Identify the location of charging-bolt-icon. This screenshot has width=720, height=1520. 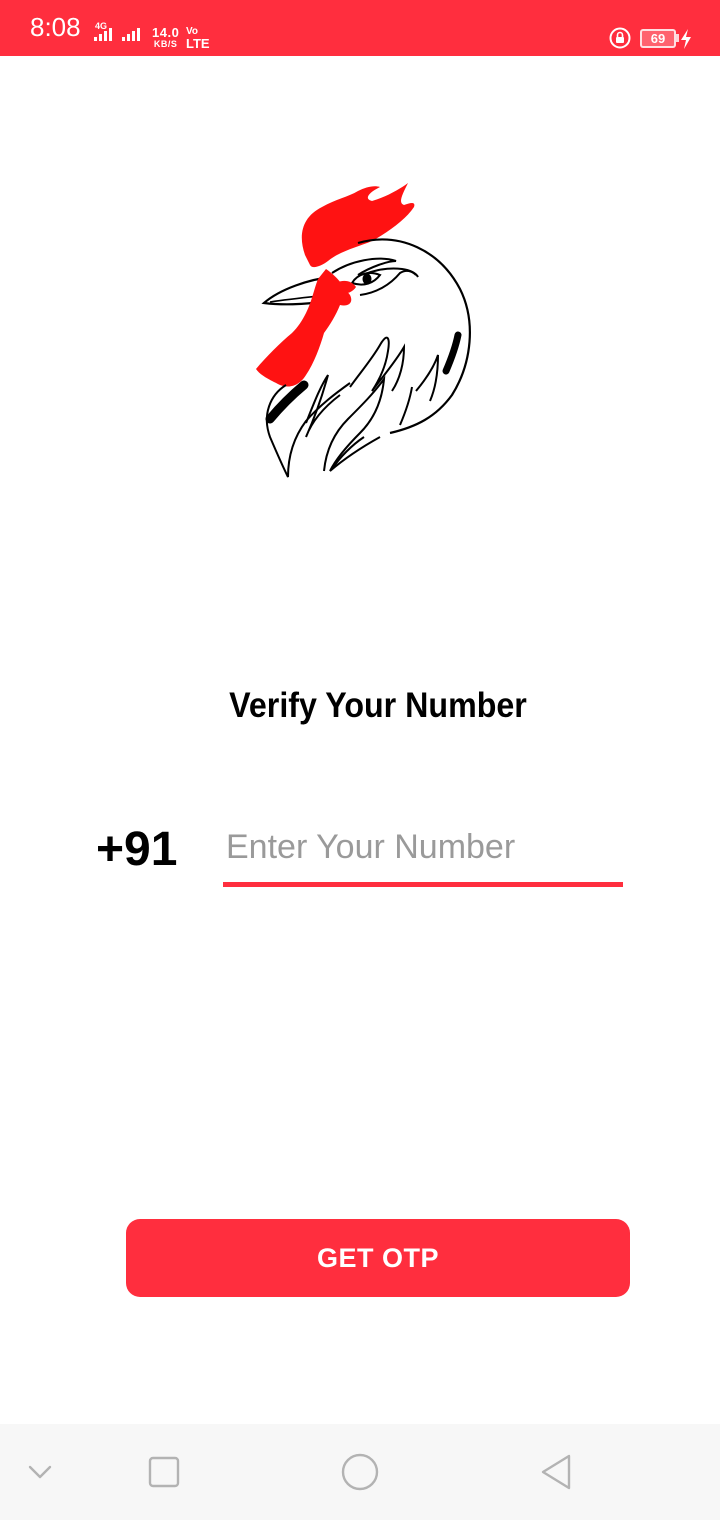
(686, 39).